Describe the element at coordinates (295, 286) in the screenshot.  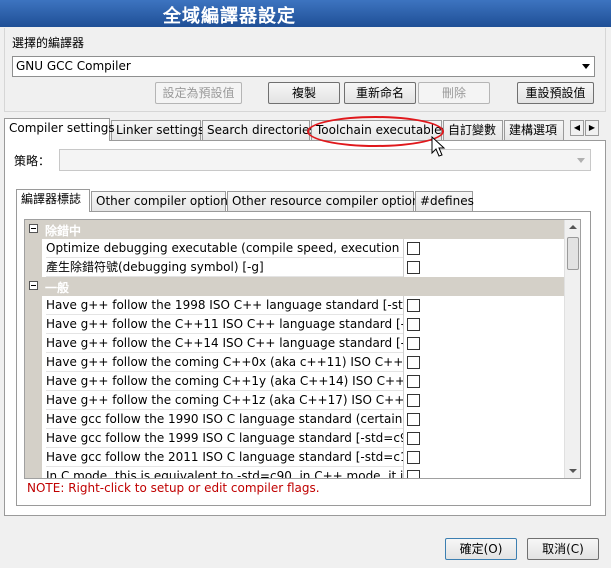
I see `category-row: 一般` at that location.